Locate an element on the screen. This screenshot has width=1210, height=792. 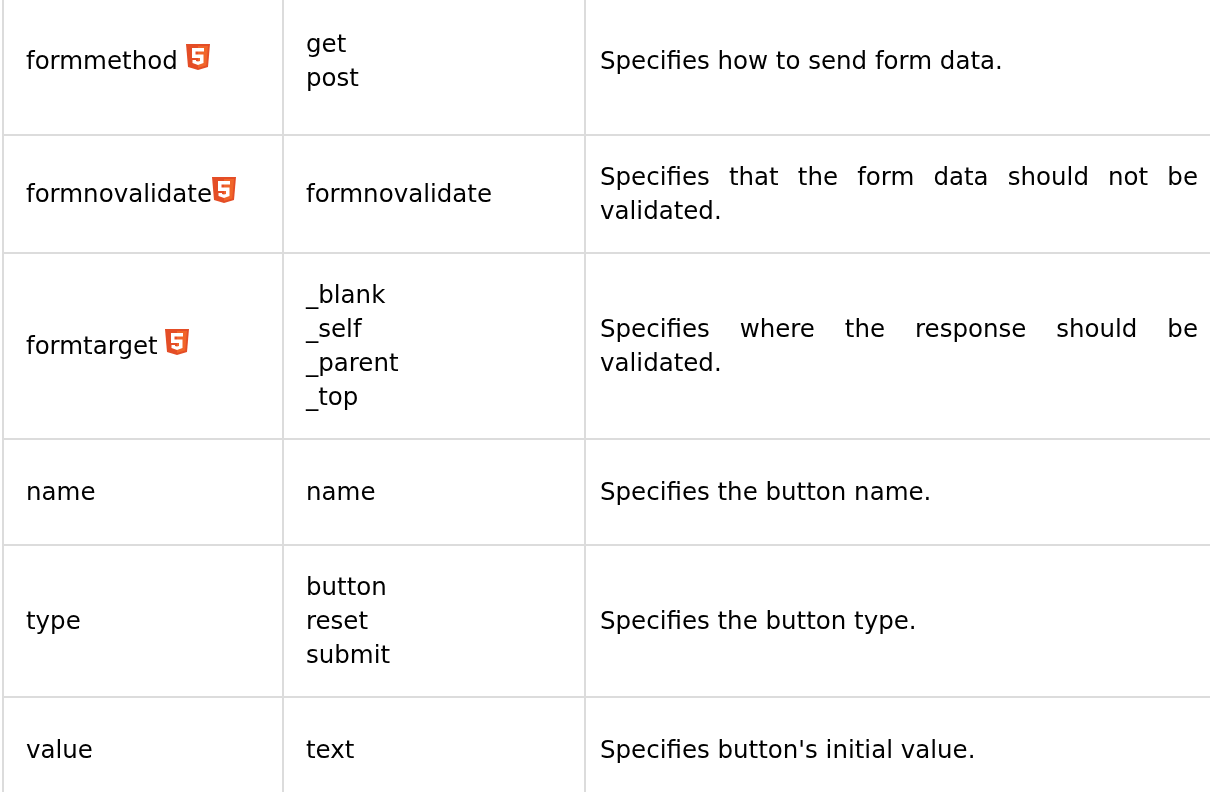
attribute-name: formtarget is located at coordinates (92, 345).